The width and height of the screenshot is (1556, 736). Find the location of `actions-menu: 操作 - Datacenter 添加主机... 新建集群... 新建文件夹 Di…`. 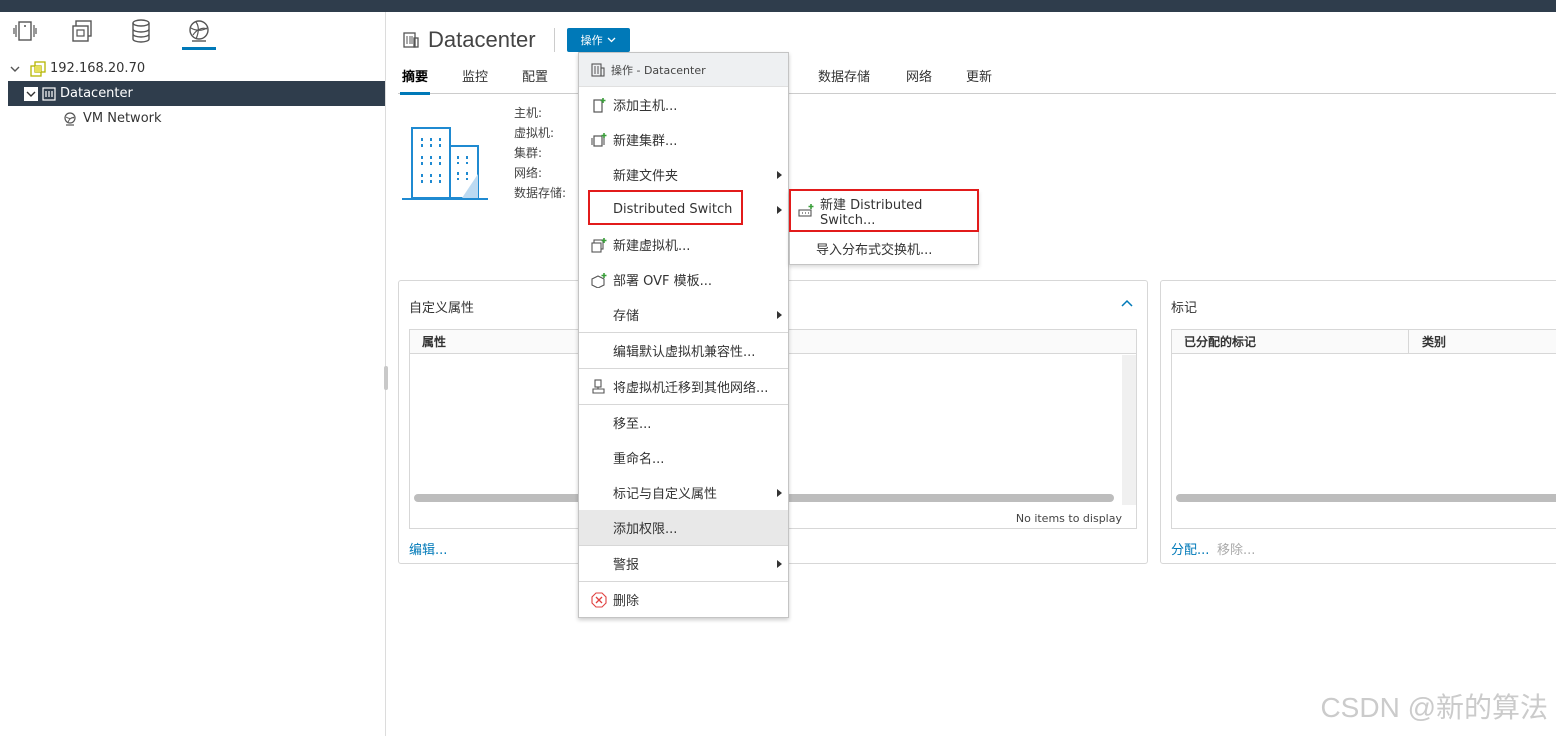

actions-menu: 操作 - Datacenter 添加主机... 新建集群... 新建文件夹 Di… is located at coordinates (683, 335).